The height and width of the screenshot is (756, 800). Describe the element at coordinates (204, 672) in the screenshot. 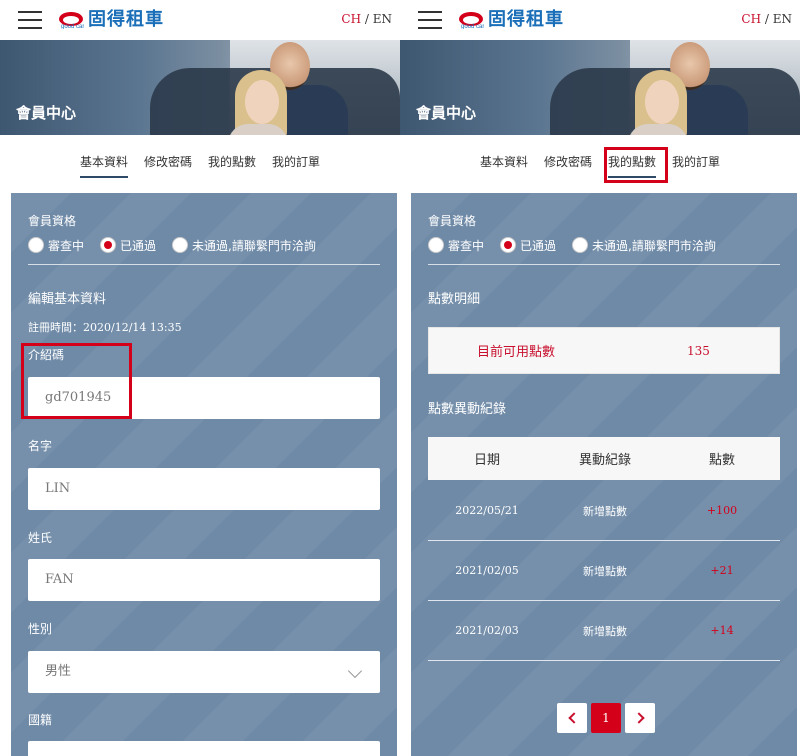

I see `gender-select: 男性` at that location.